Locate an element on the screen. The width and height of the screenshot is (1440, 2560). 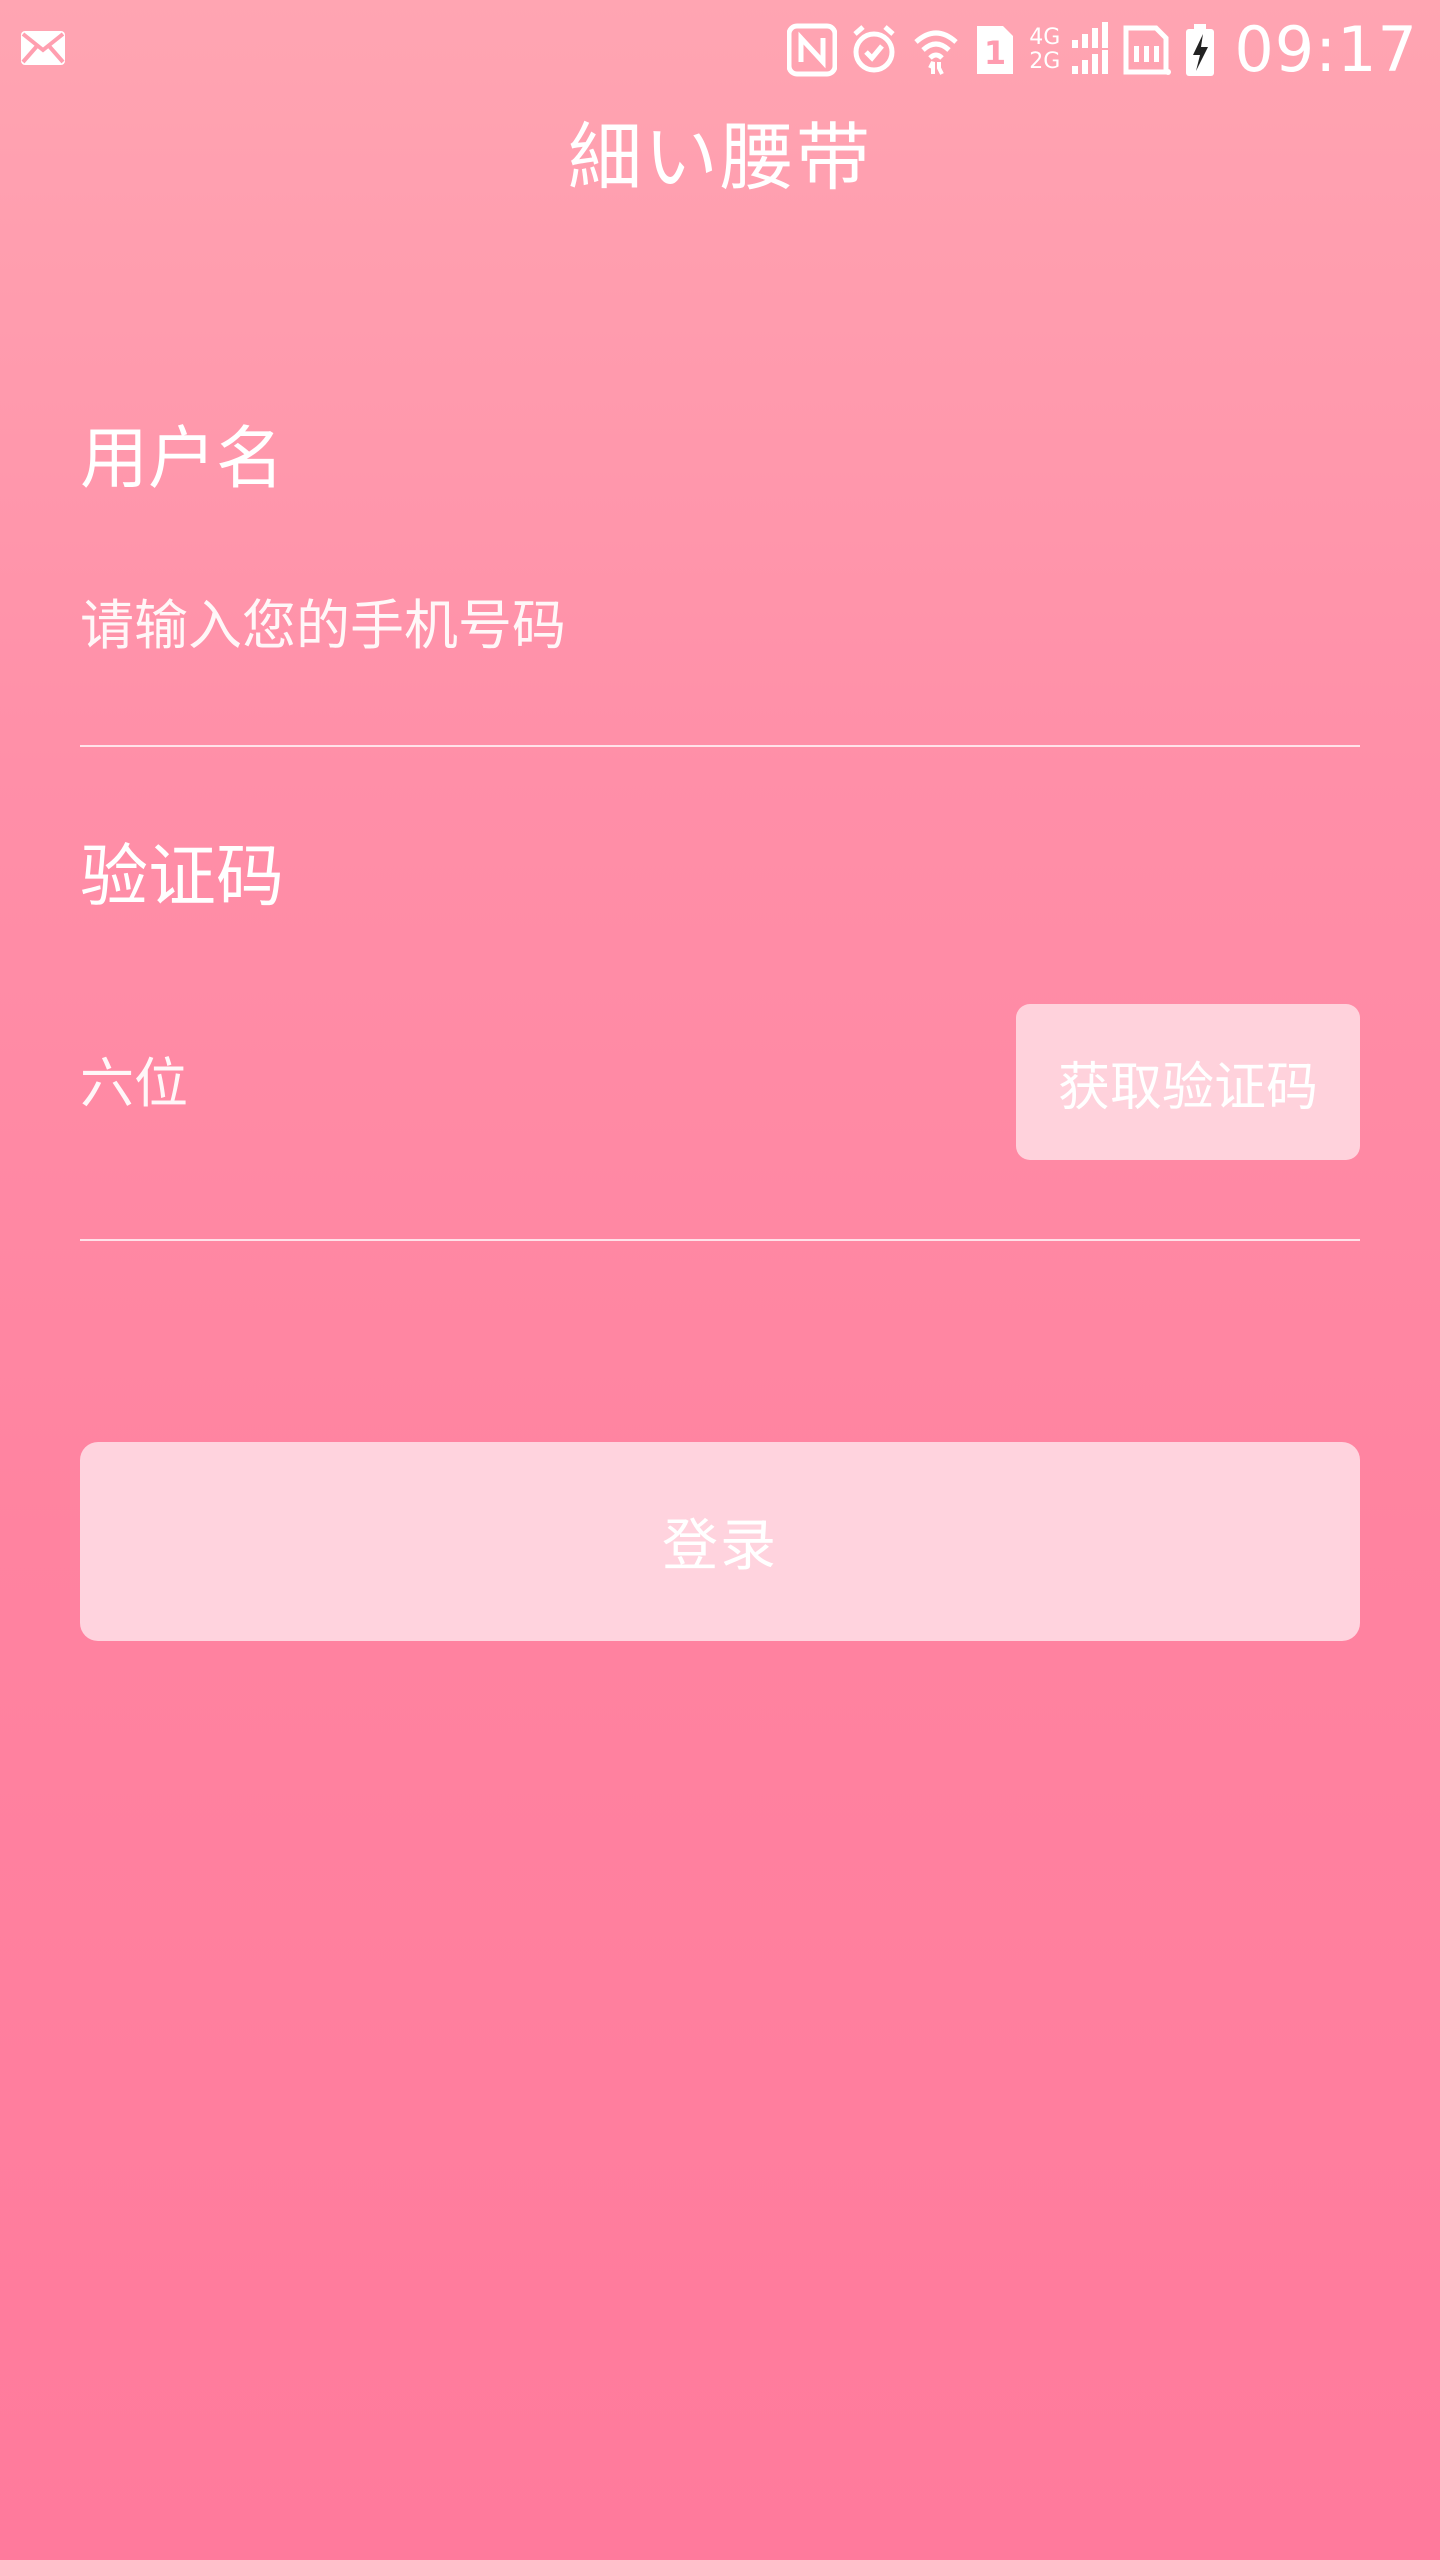
network-type: 4G 2G is located at coordinates (1044, 50).